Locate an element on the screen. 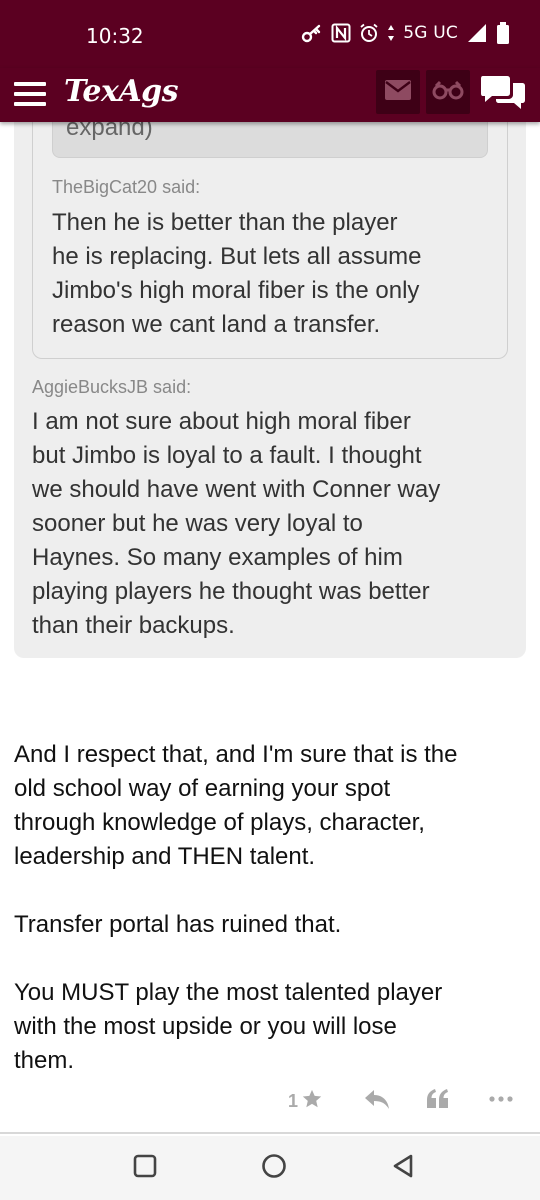  post-actions: 1 is located at coordinates (270, 1101).